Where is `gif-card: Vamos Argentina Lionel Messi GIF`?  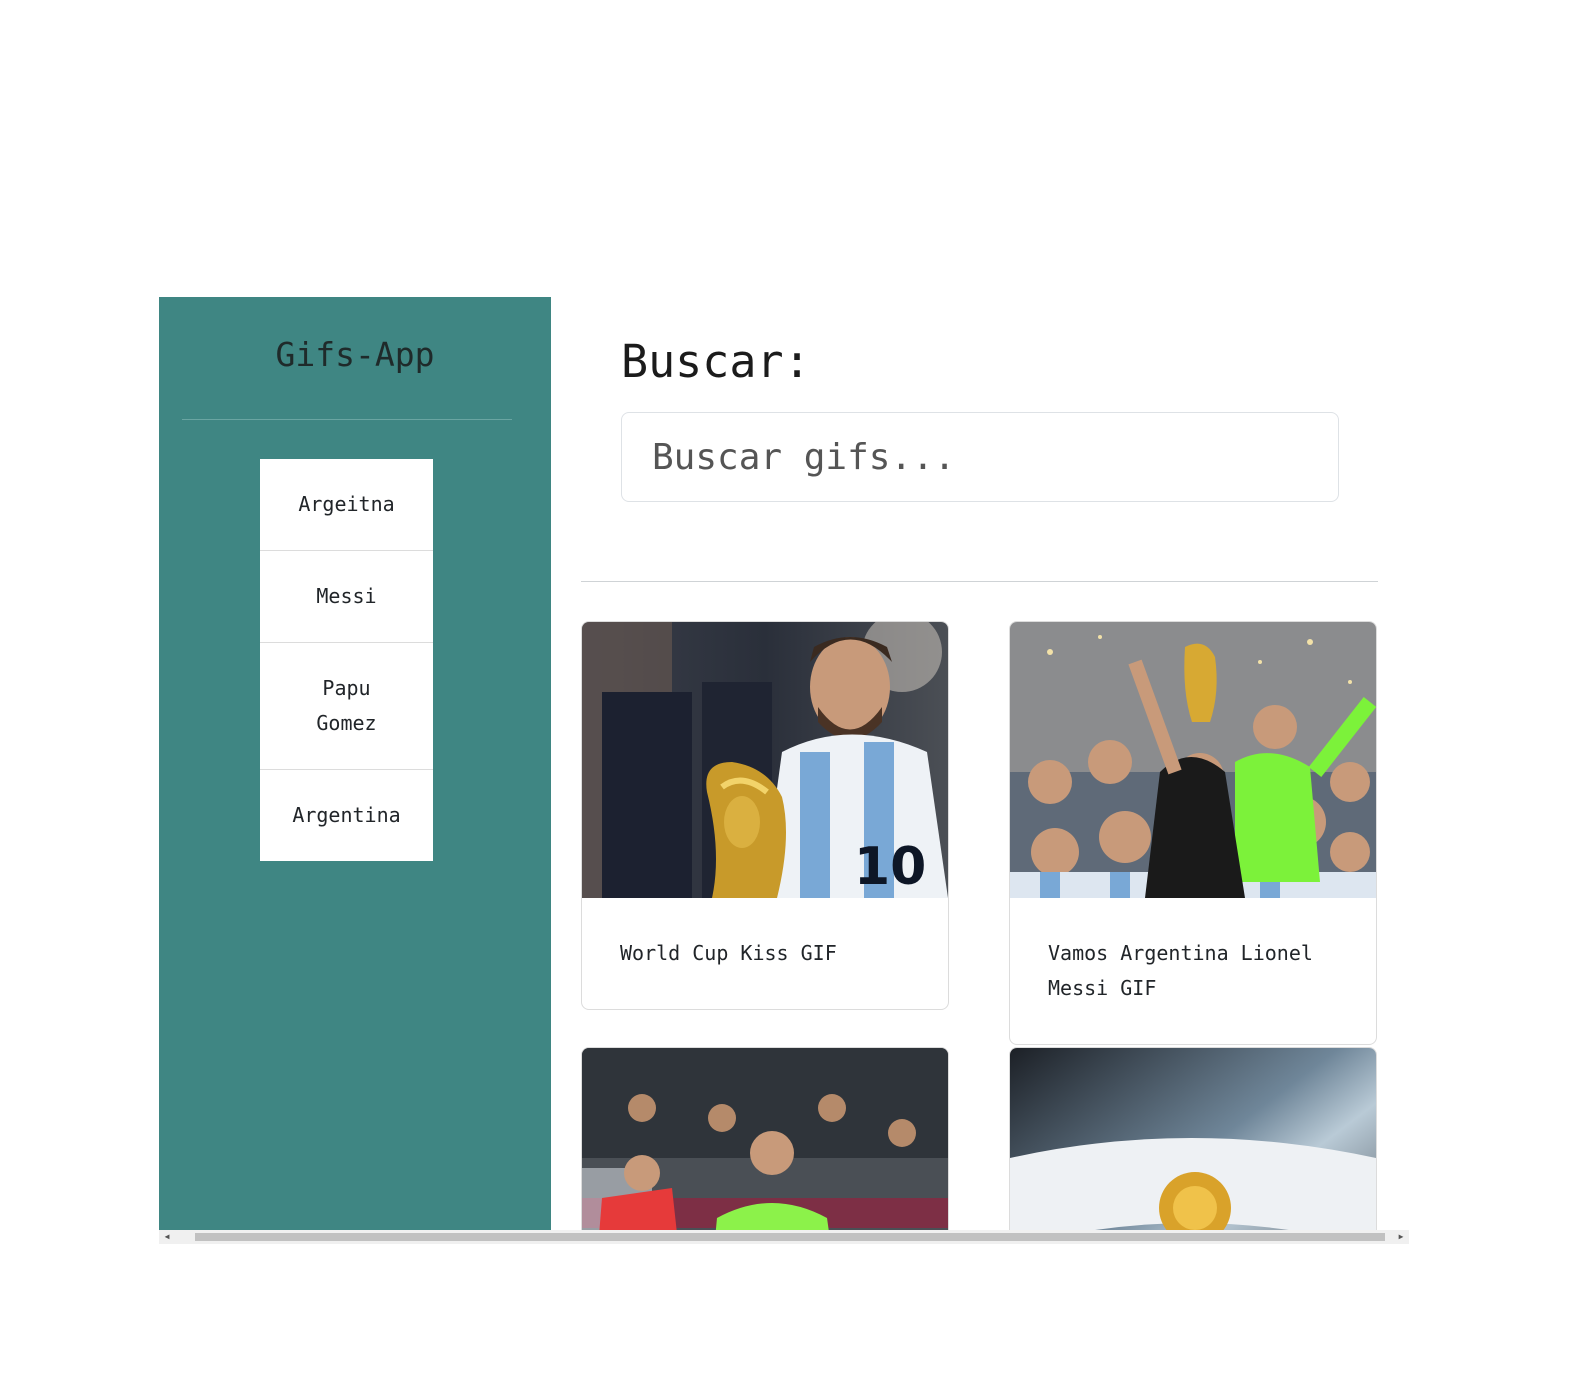 gif-card: Vamos Argentina Lionel Messi GIF is located at coordinates (1193, 833).